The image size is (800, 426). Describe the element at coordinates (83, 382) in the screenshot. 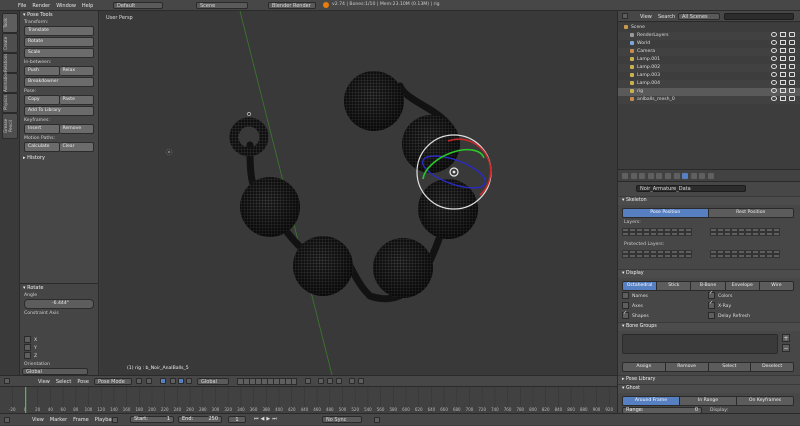

I see `menu-pose: Pose` at that location.